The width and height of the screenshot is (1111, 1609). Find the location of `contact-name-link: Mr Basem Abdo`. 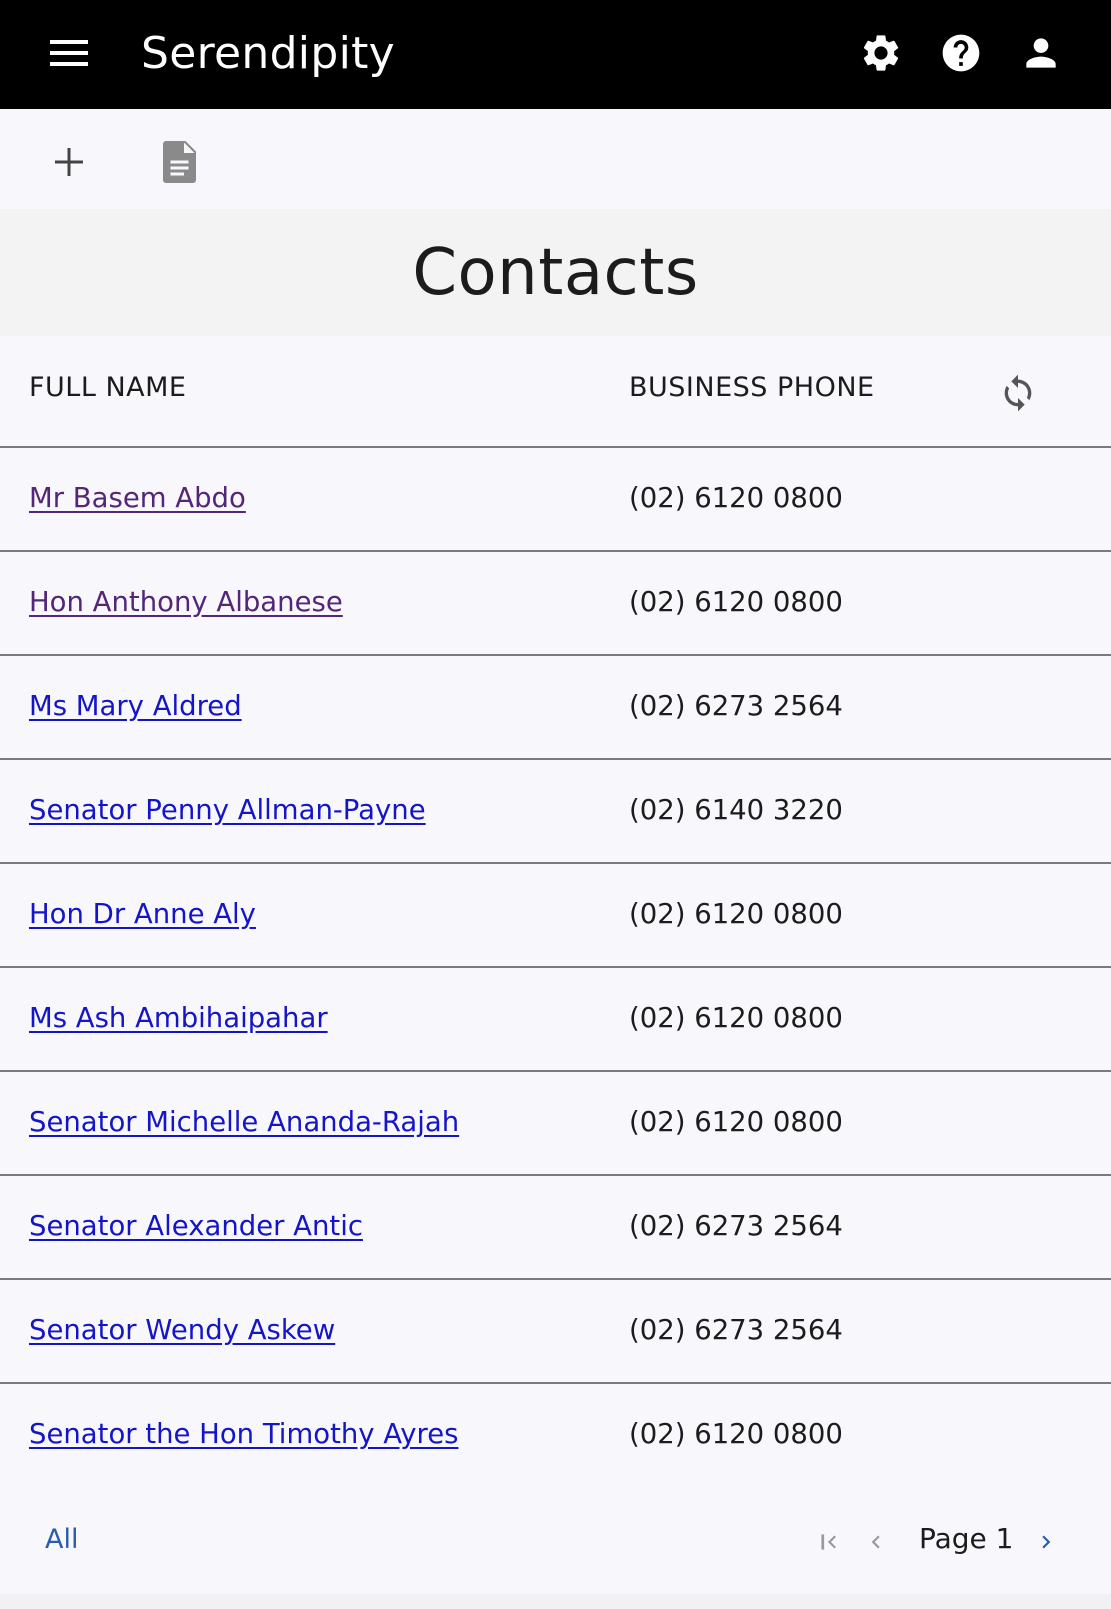

contact-name-link: Mr Basem Abdo is located at coordinates (137, 498).